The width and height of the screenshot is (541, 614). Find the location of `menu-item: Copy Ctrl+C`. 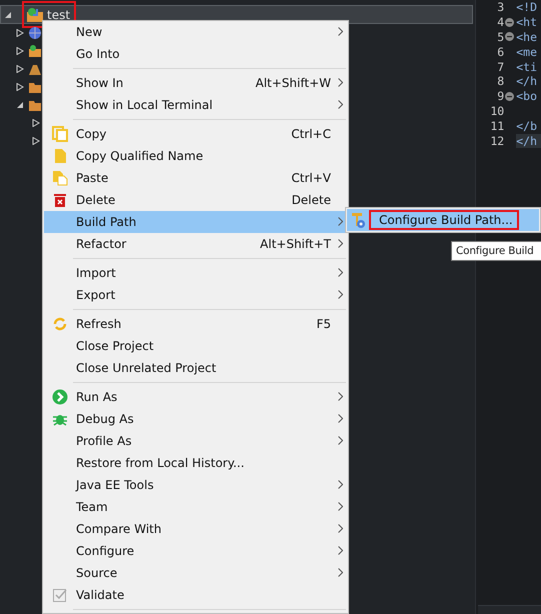

menu-item: Copy Ctrl+C is located at coordinates (195, 134).